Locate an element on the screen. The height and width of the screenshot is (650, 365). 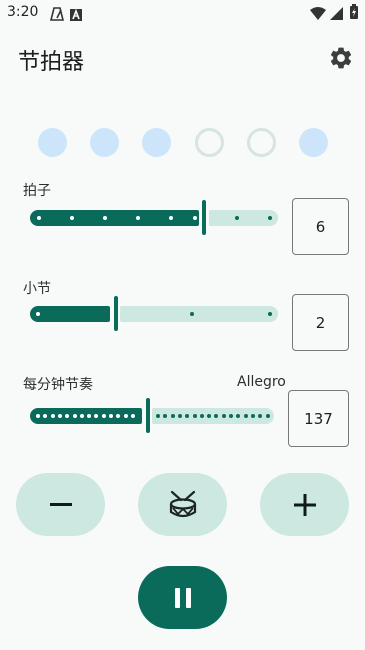
metronome-notification-icon is located at coordinates (57, 15).